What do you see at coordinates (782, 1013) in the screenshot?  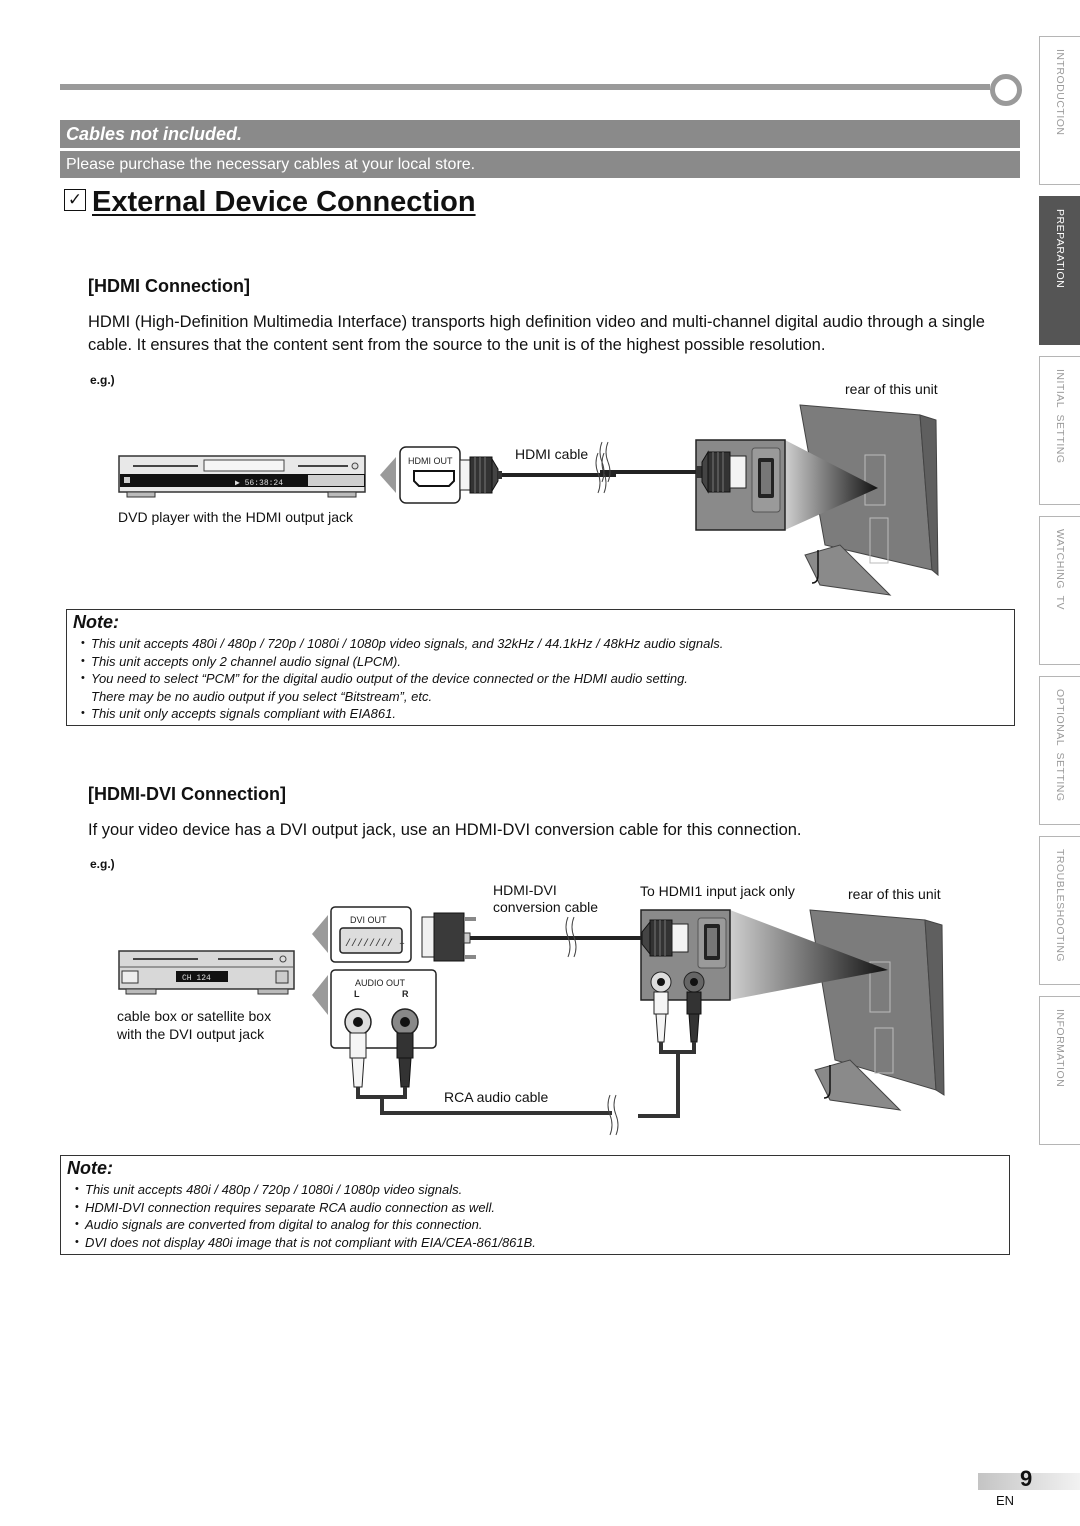 I see `tv-rear-dvi-illustration` at bounding box center [782, 1013].